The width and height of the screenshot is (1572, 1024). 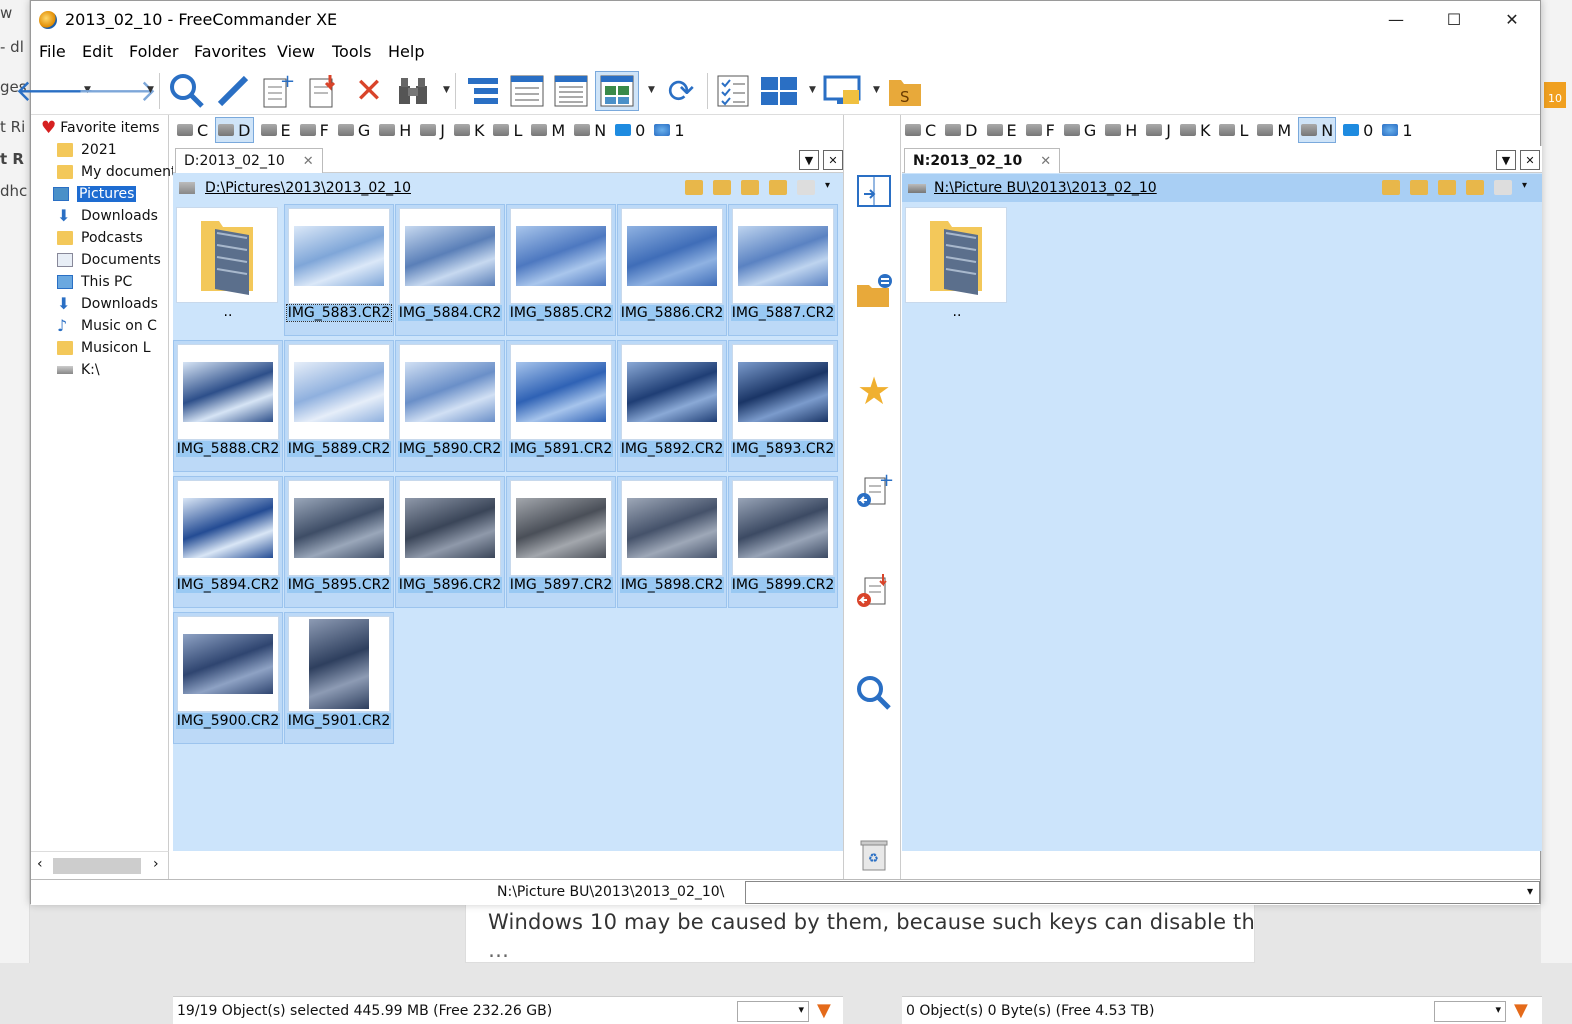 I want to click on star-icon: ★, so click(x=874, y=391).